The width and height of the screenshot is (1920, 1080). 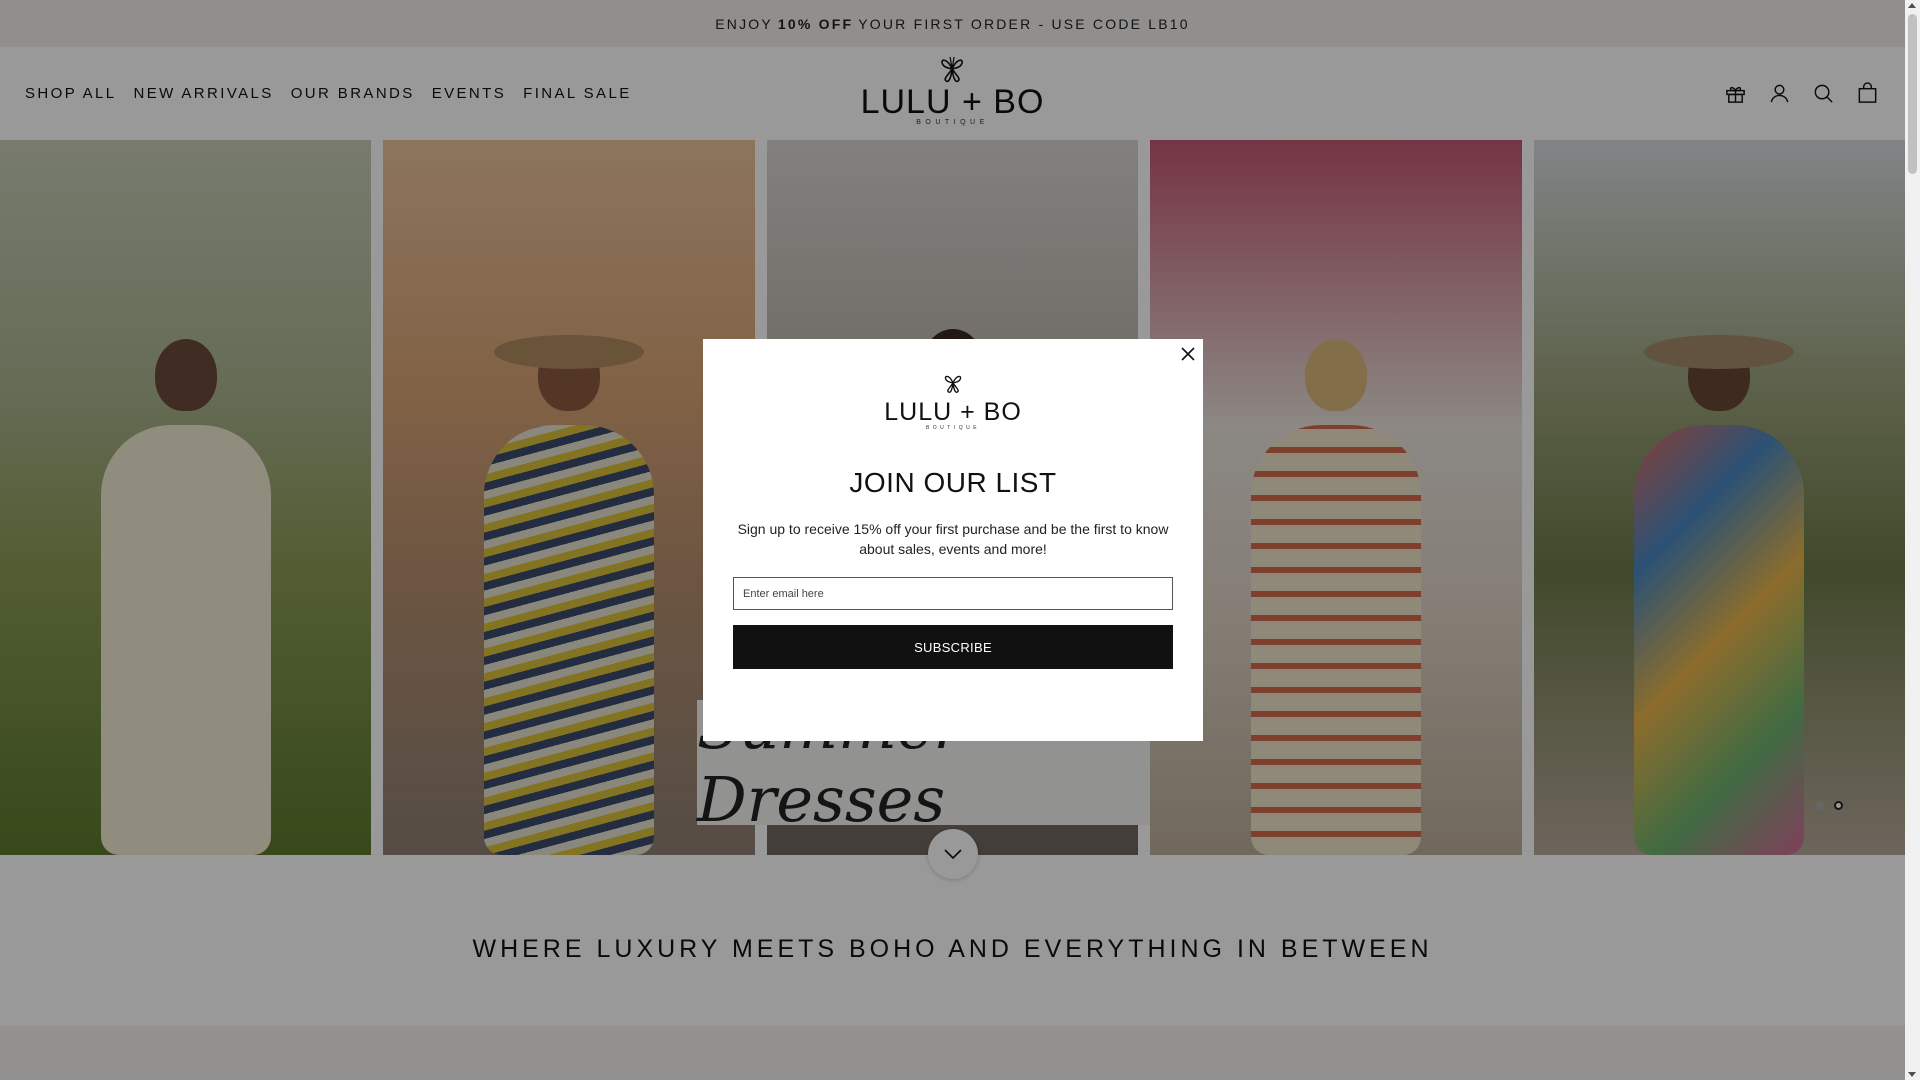 I want to click on modal-logo: LULU + BO BOUTIQUE, so click(x=953, y=401).